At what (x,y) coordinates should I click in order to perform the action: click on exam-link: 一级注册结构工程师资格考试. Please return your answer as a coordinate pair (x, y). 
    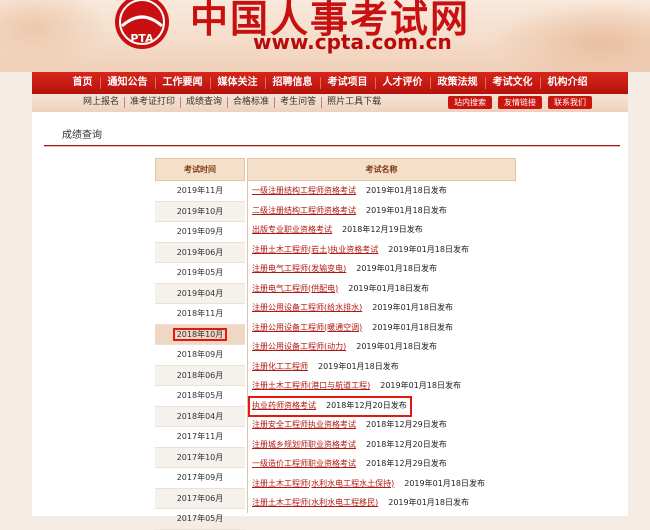
    Looking at the image, I should click on (304, 190).